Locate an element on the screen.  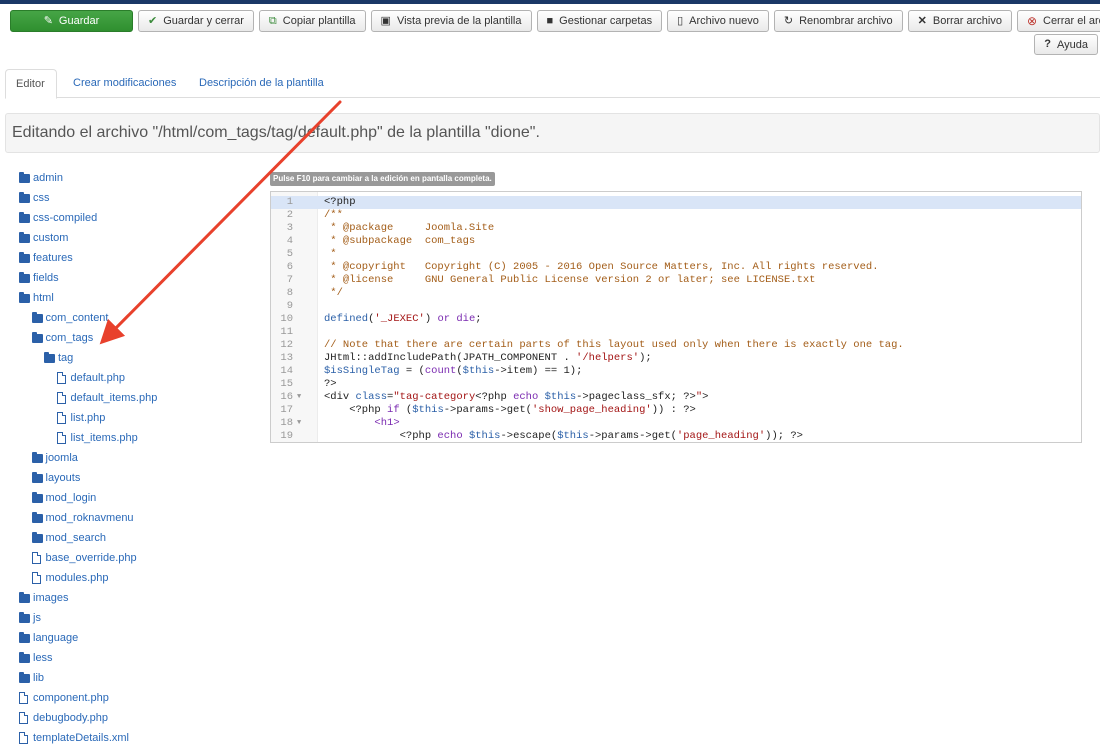
delete-file-button: ✕ Borrar archivo is located at coordinates (959, 21).